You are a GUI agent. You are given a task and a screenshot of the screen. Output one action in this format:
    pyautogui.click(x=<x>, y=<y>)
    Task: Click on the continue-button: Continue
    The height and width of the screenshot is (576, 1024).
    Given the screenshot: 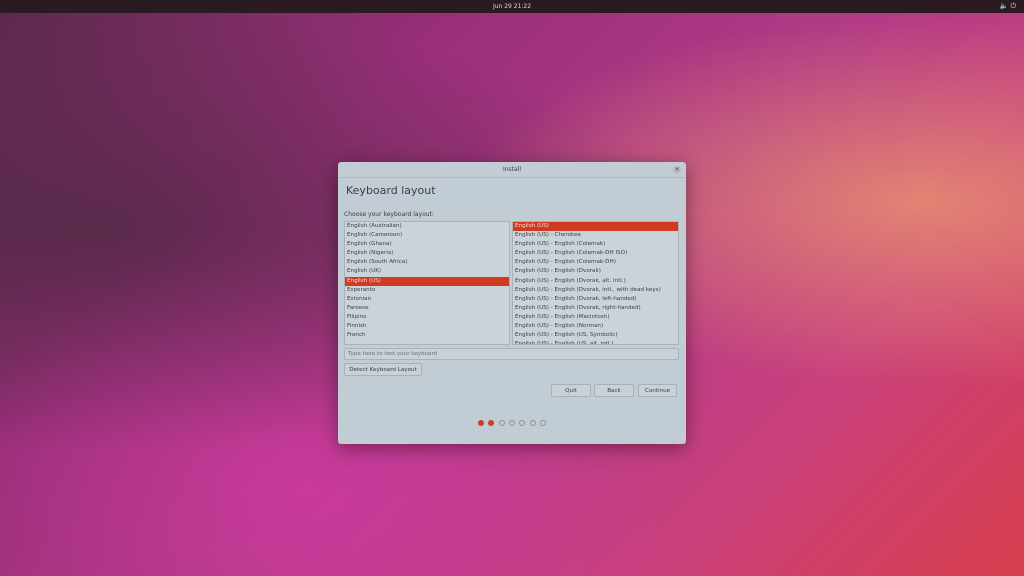 What is the action you would take?
    pyautogui.click(x=657, y=390)
    